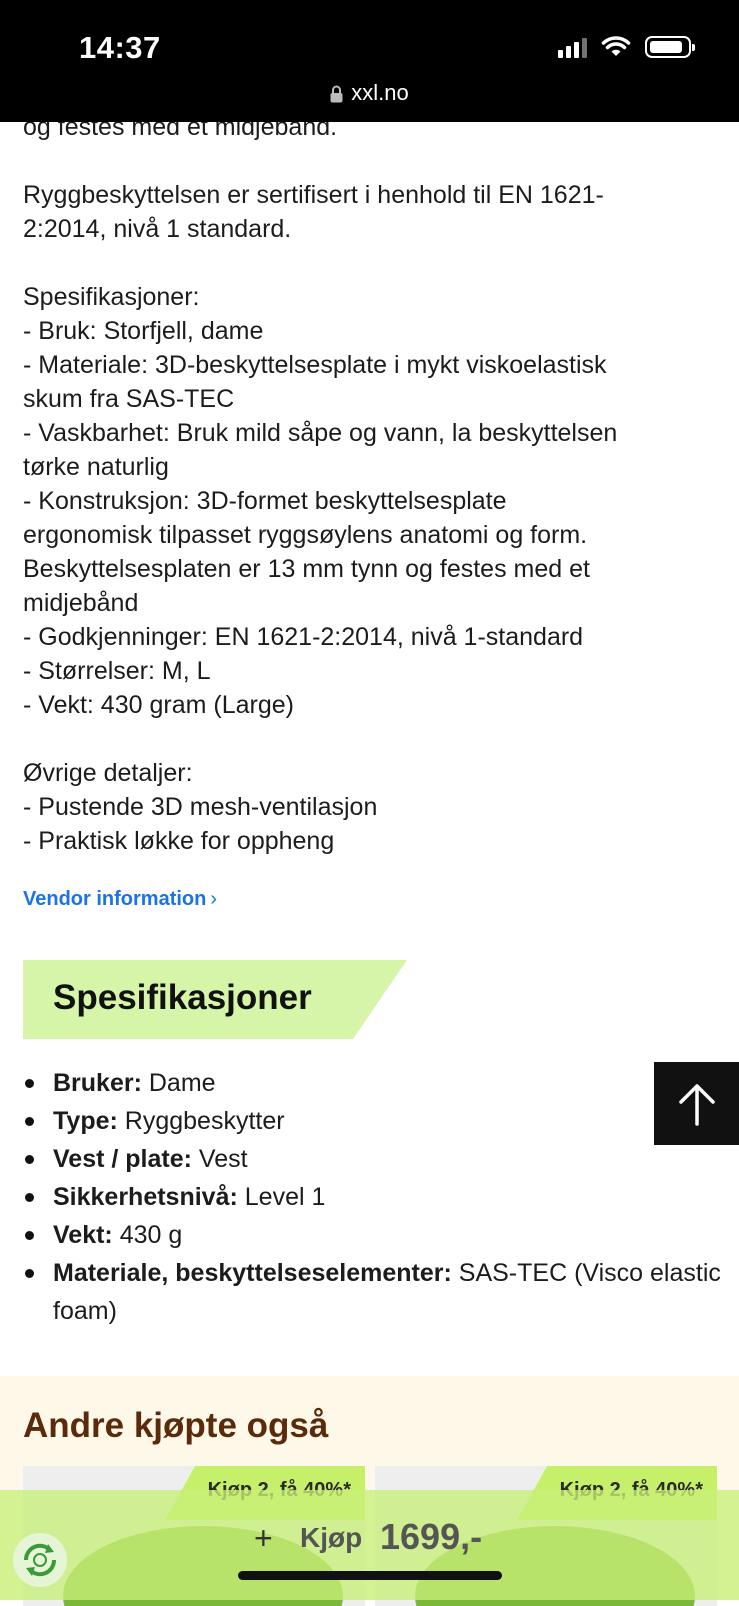 The width and height of the screenshot is (739, 1606). What do you see at coordinates (115, 899) in the screenshot?
I see `vendor-link-label: Vendor information` at bounding box center [115, 899].